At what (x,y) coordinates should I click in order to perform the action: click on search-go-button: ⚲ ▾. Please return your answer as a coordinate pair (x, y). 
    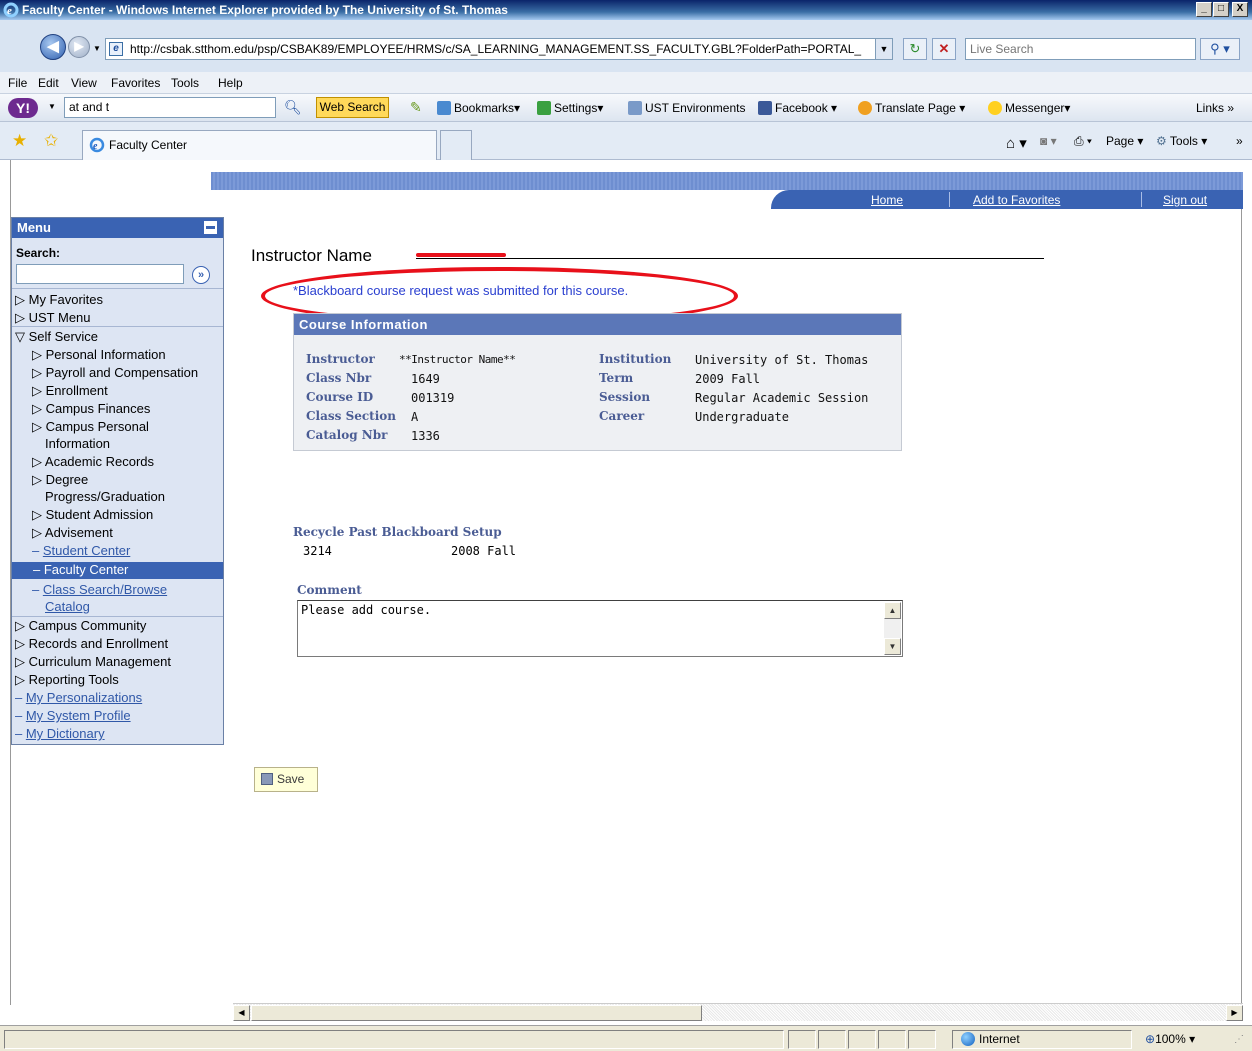
    Looking at the image, I should click on (1220, 49).